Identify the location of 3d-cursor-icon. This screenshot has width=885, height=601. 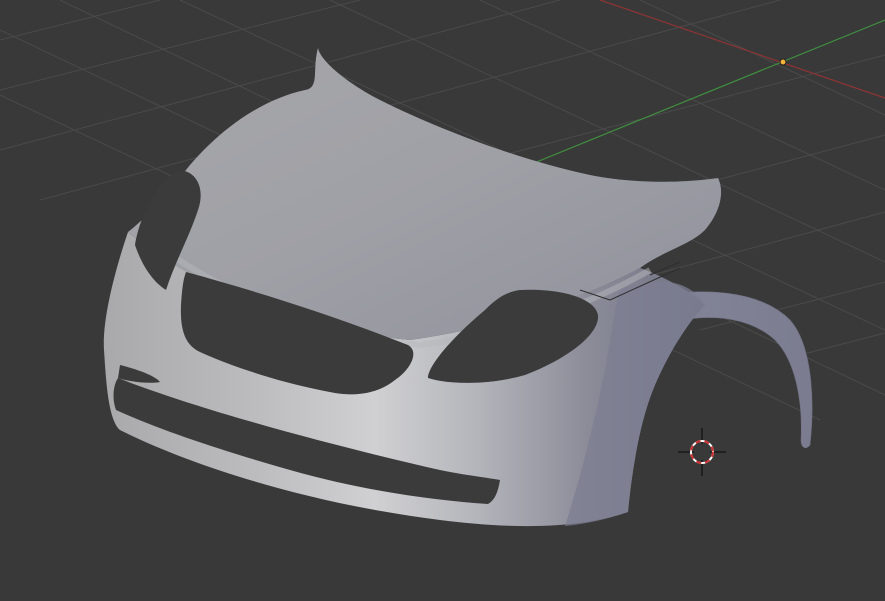
(702, 452).